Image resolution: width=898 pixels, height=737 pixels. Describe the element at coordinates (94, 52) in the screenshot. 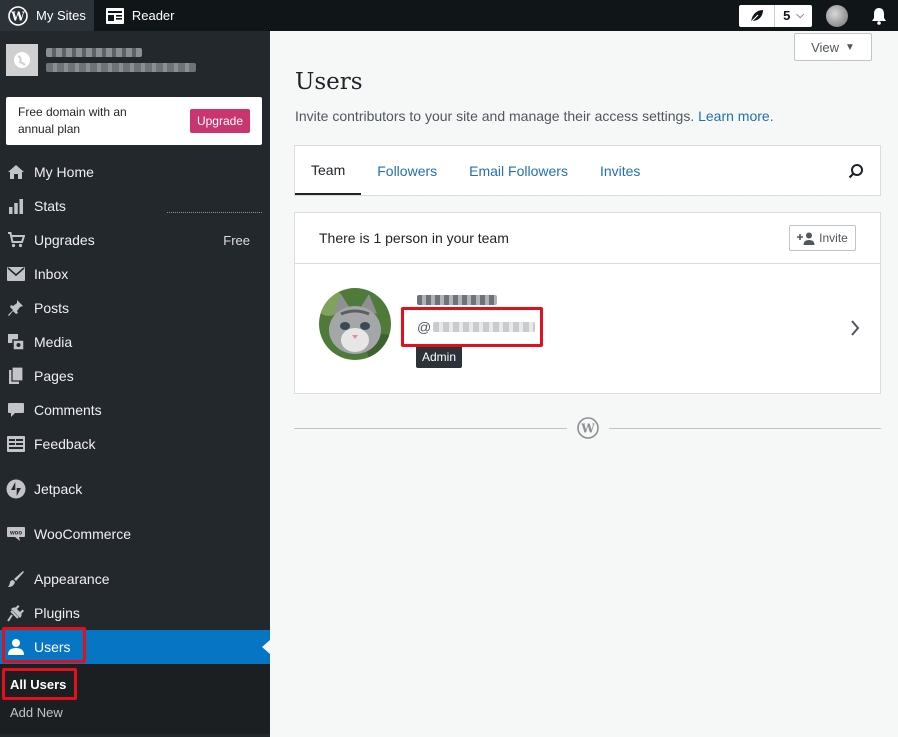

I see `site-name-redacted` at that location.